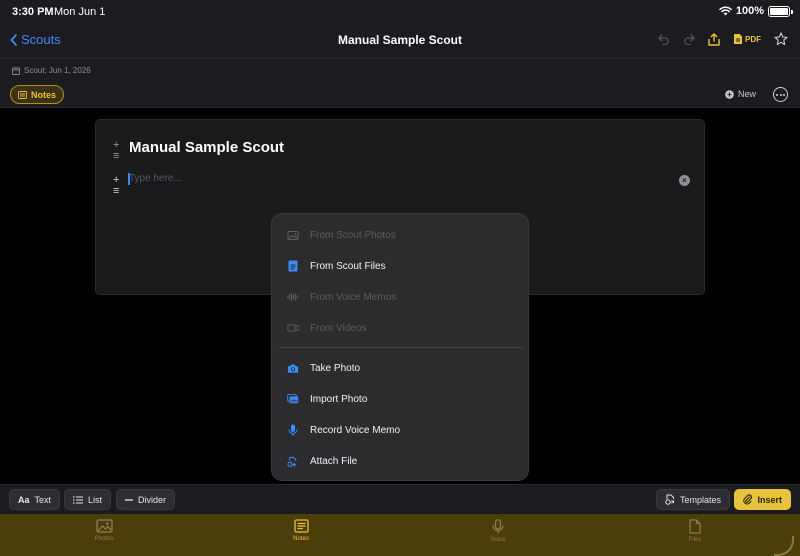 Image resolution: width=800 pixels, height=556 pixels. I want to click on redo-button, so click(689, 39).